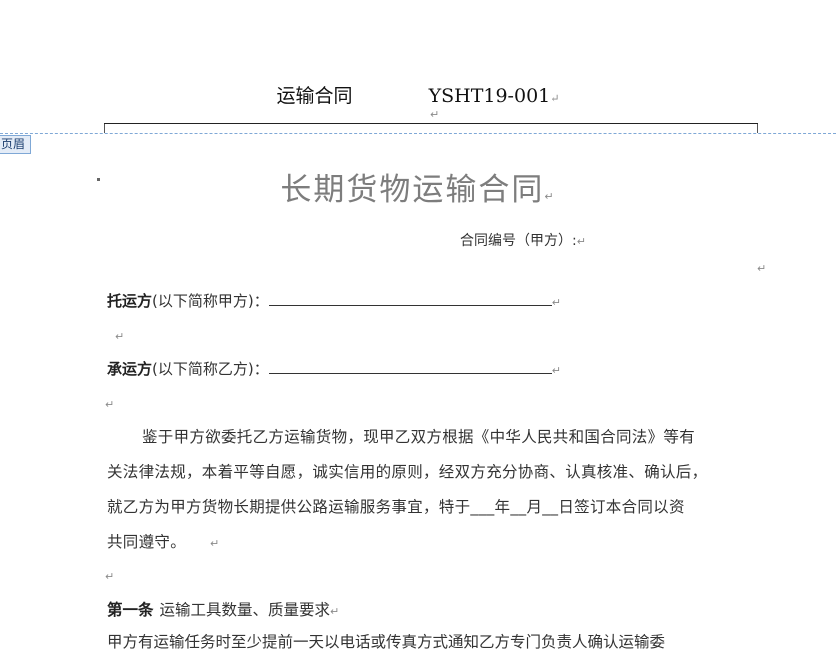  What do you see at coordinates (210, 369) in the screenshot?
I see `party-b-note: (以下简称乙方)：` at bounding box center [210, 369].